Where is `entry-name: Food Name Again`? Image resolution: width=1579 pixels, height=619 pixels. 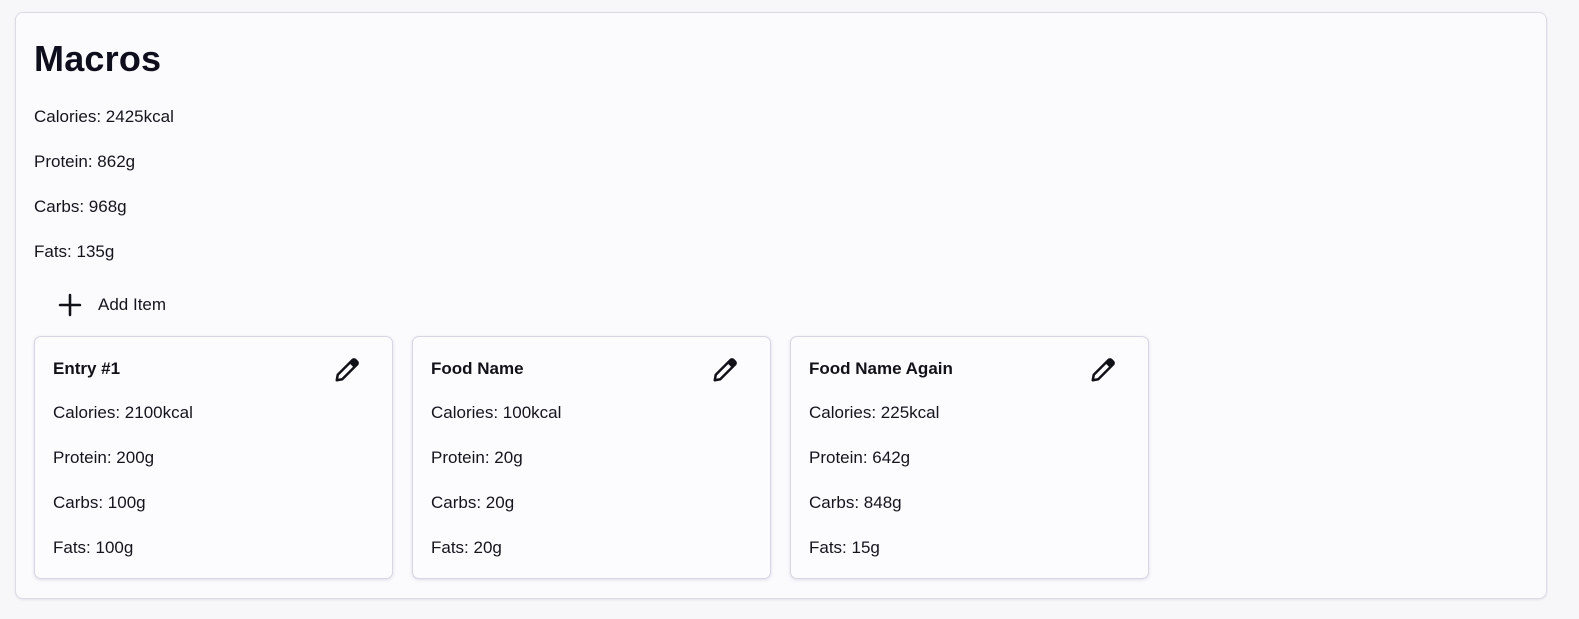
entry-name: Food Name Again is located at coordinates (881, 368).